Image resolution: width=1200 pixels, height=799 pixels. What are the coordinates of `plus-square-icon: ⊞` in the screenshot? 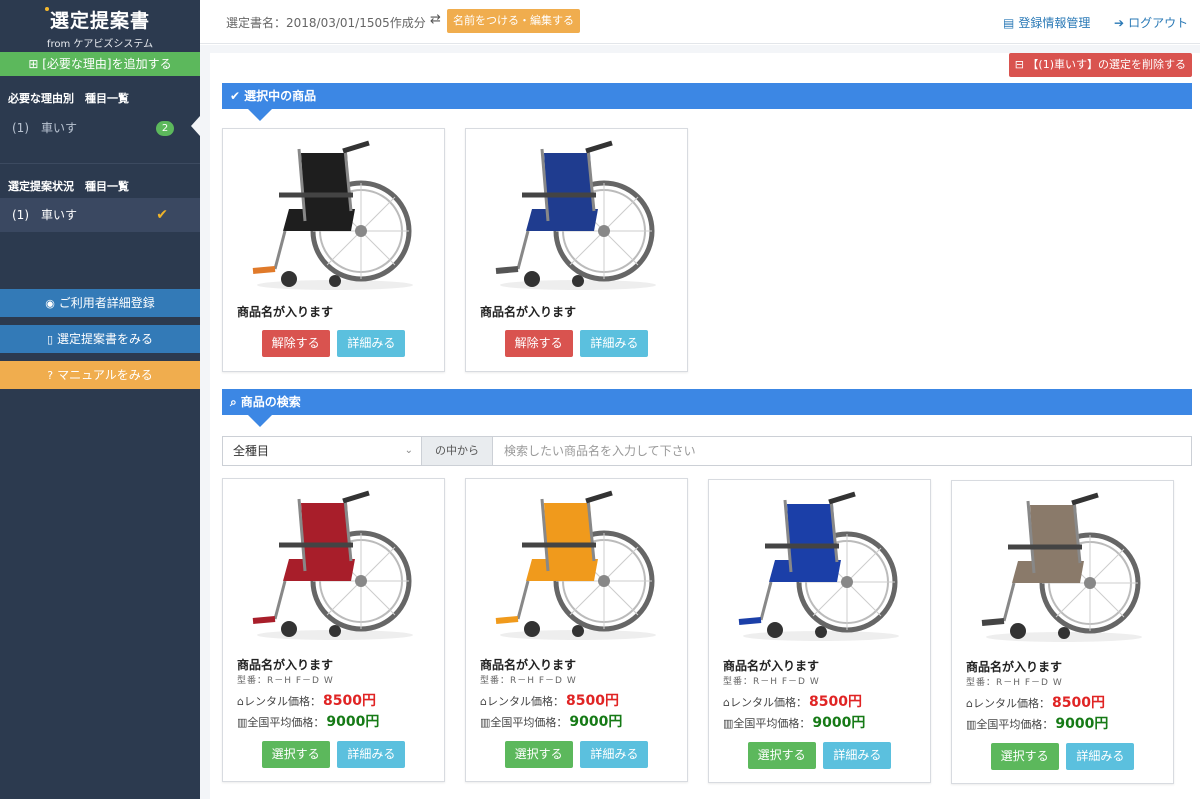 It's located at (33, 64).